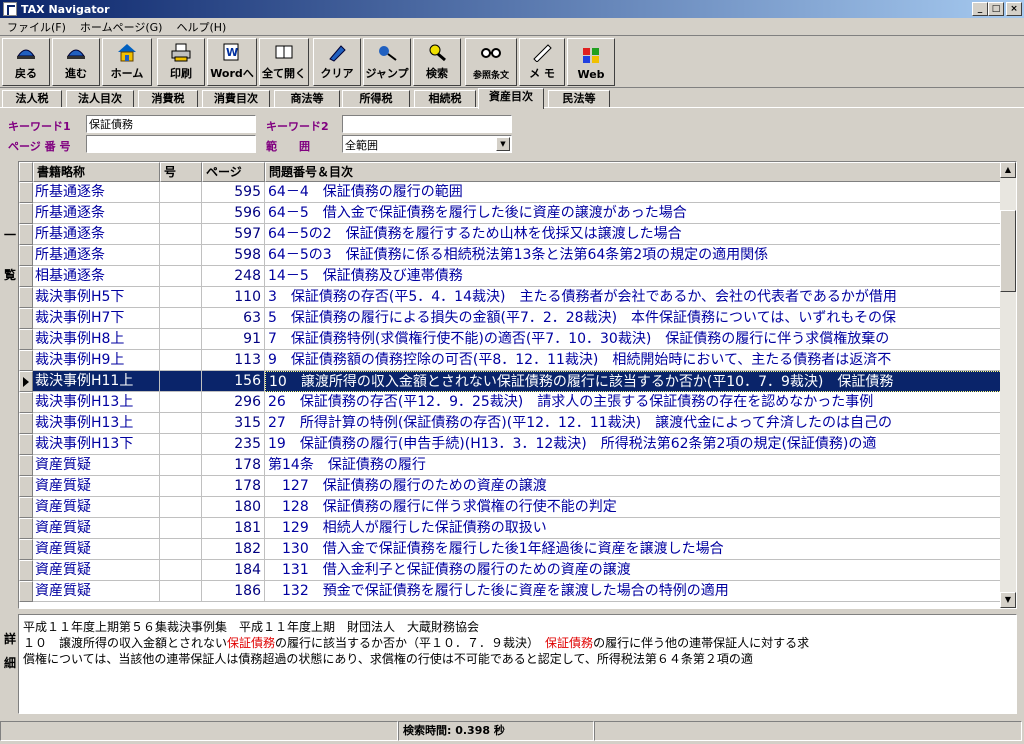 This screenshot has height=744, width=1024. Describe the element at coordinates (76, 52) in the screenshot. I see `forward-icon` at that location.